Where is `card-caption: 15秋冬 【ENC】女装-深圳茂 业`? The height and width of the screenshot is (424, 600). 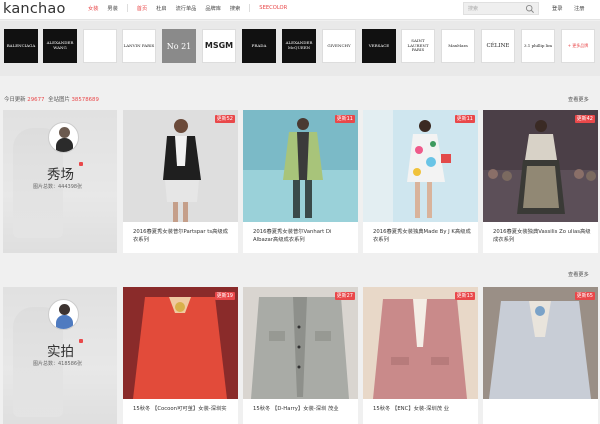 card-caption: 15秋冬 【ENC】女装-深圳茂 业 is located at coordinates (423, 409).